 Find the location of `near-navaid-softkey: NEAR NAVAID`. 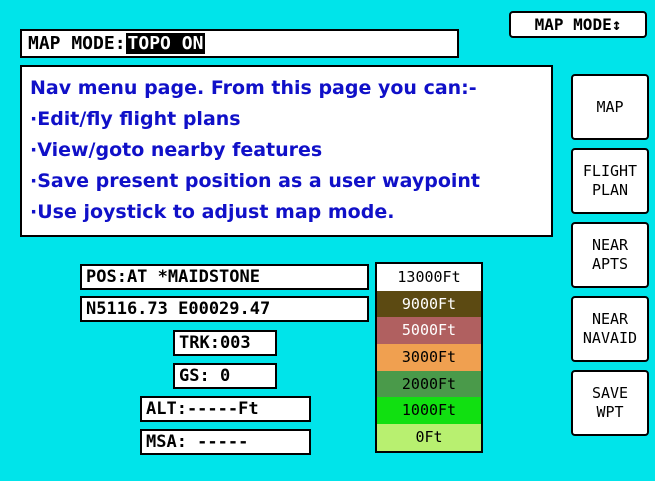

near-navaid-softkey: NEAR NAVAID is located at coordinates (610, 329).